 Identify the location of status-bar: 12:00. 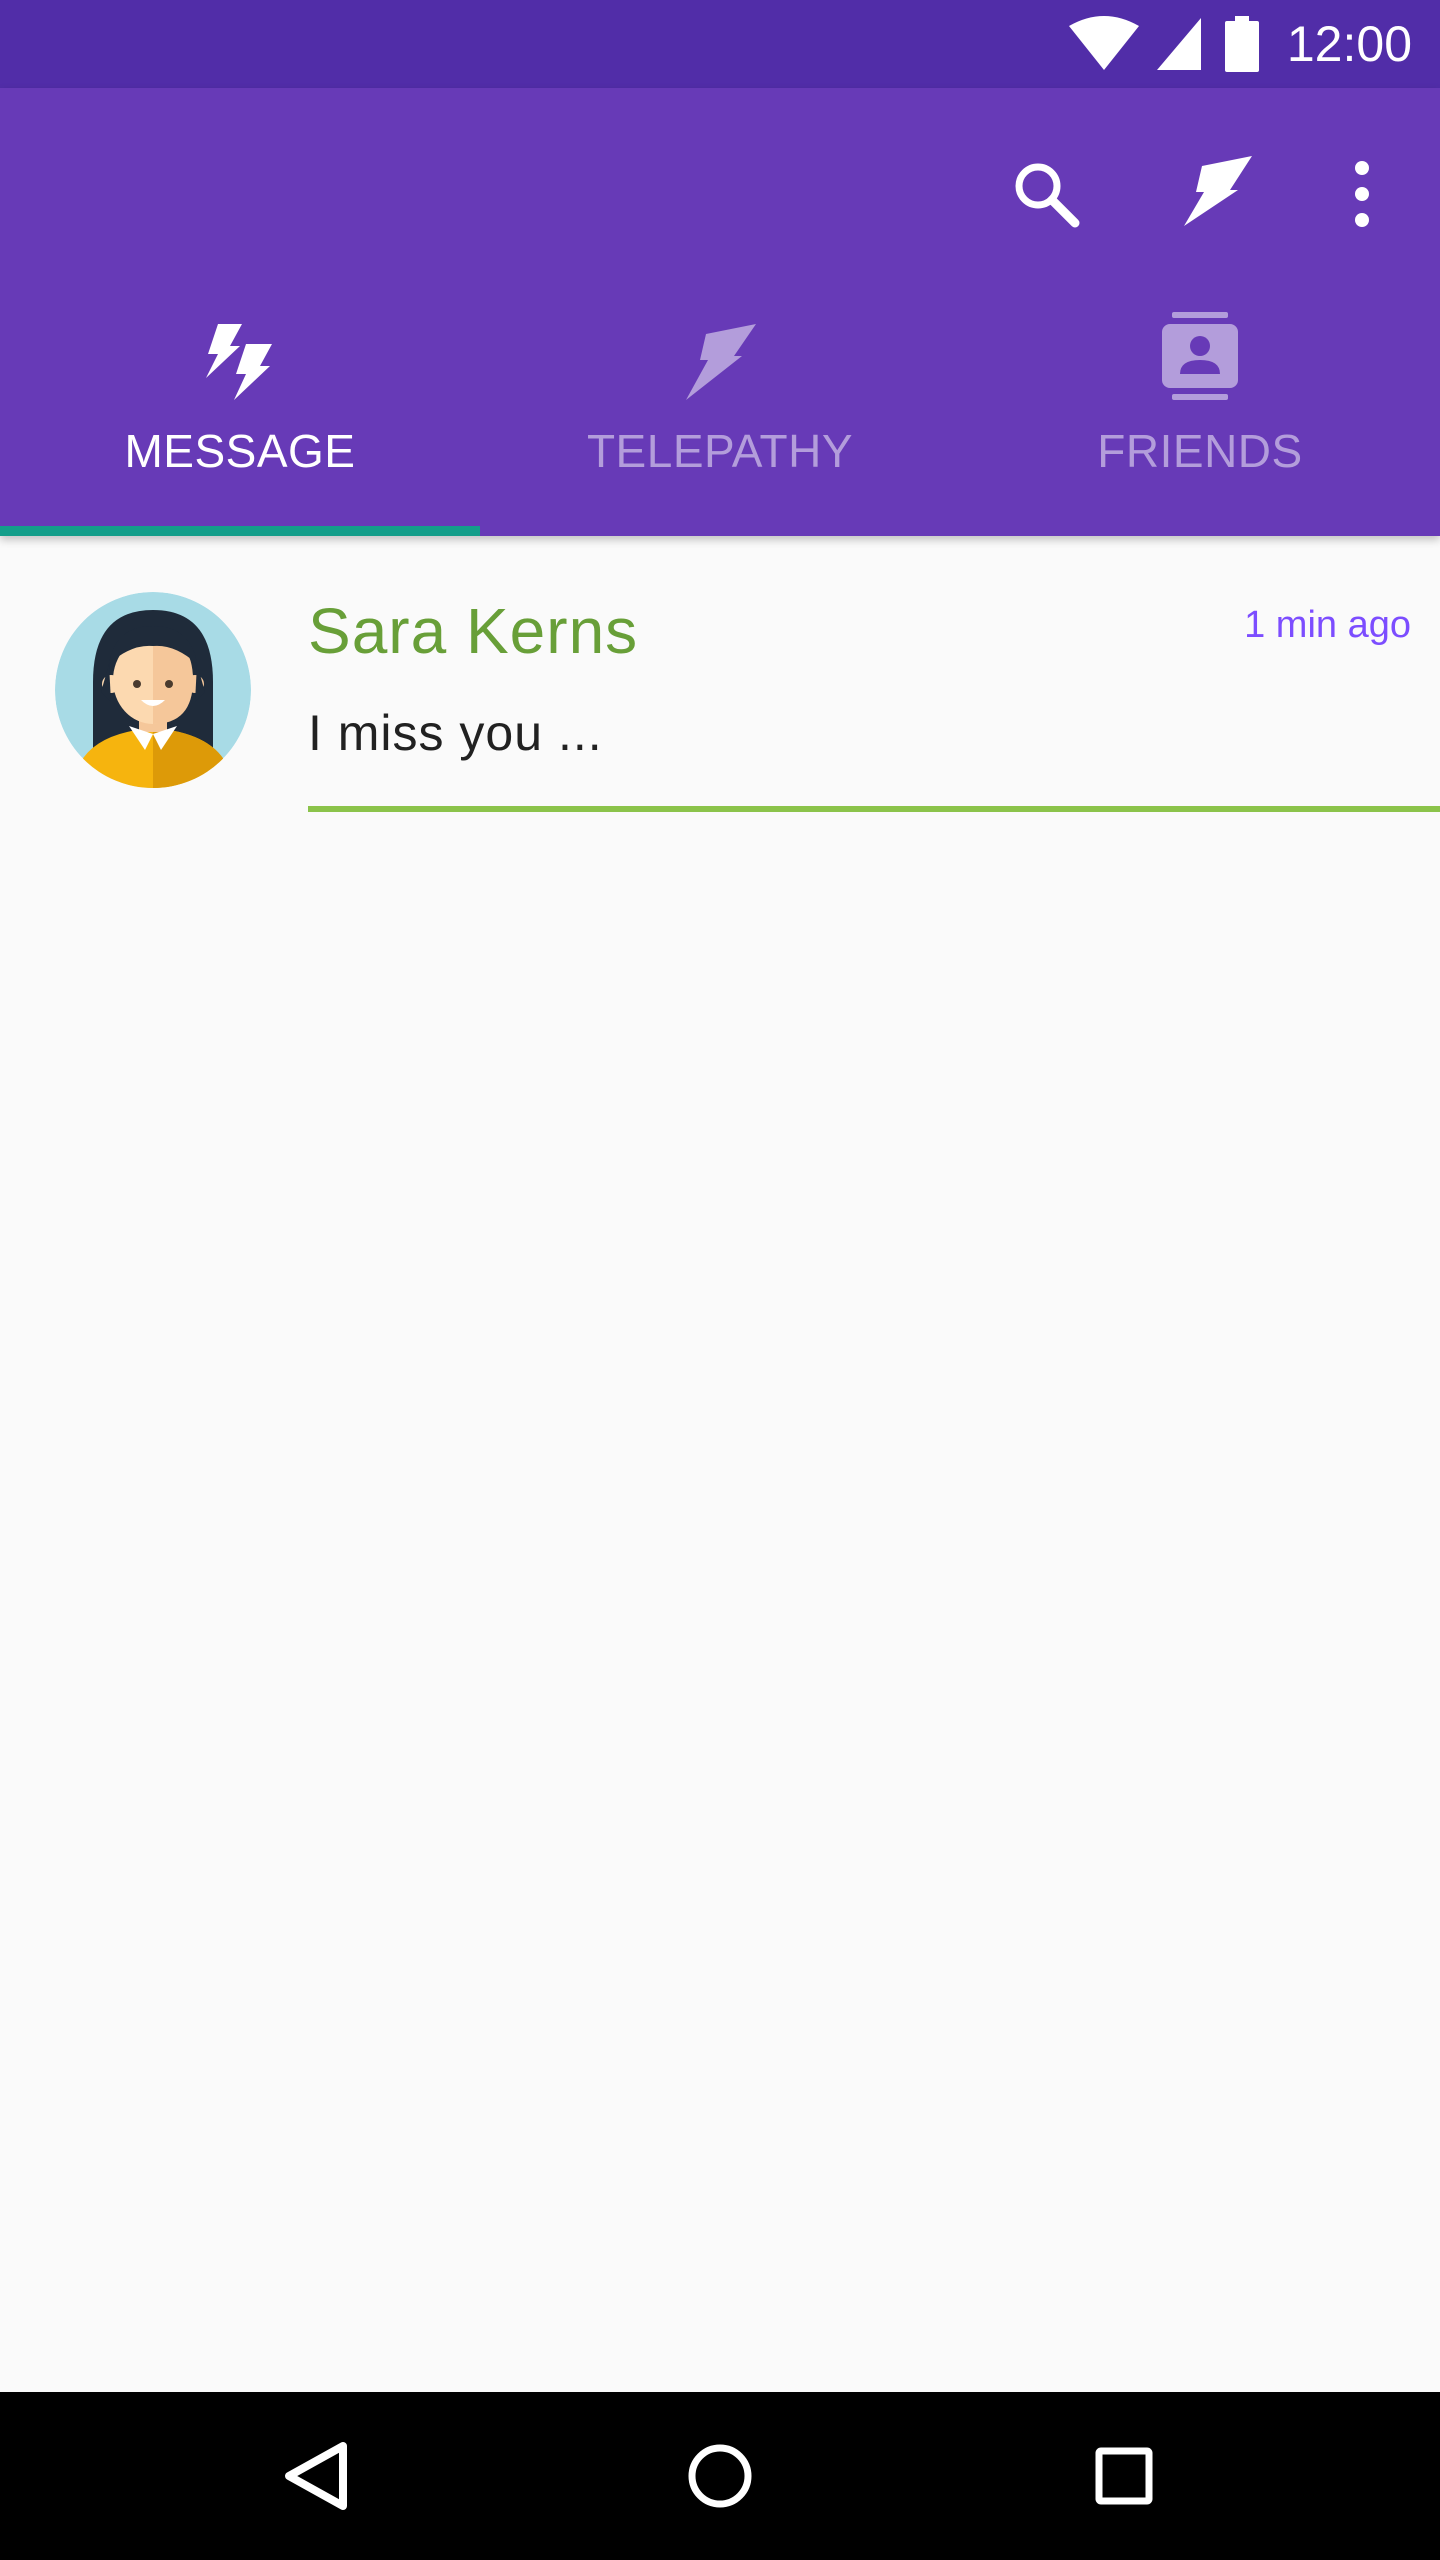
(720, 44).